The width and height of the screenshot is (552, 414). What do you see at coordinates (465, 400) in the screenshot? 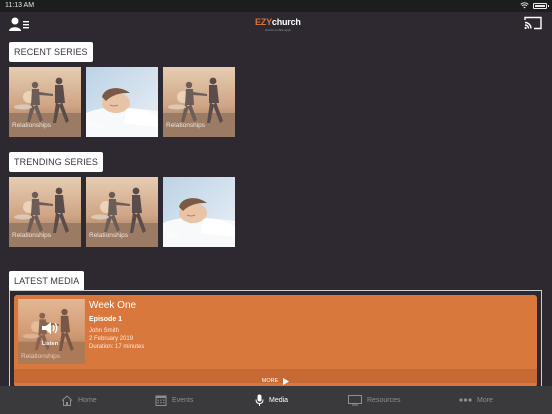
I see `more-dots-icon` at bounding box center [465, 400].